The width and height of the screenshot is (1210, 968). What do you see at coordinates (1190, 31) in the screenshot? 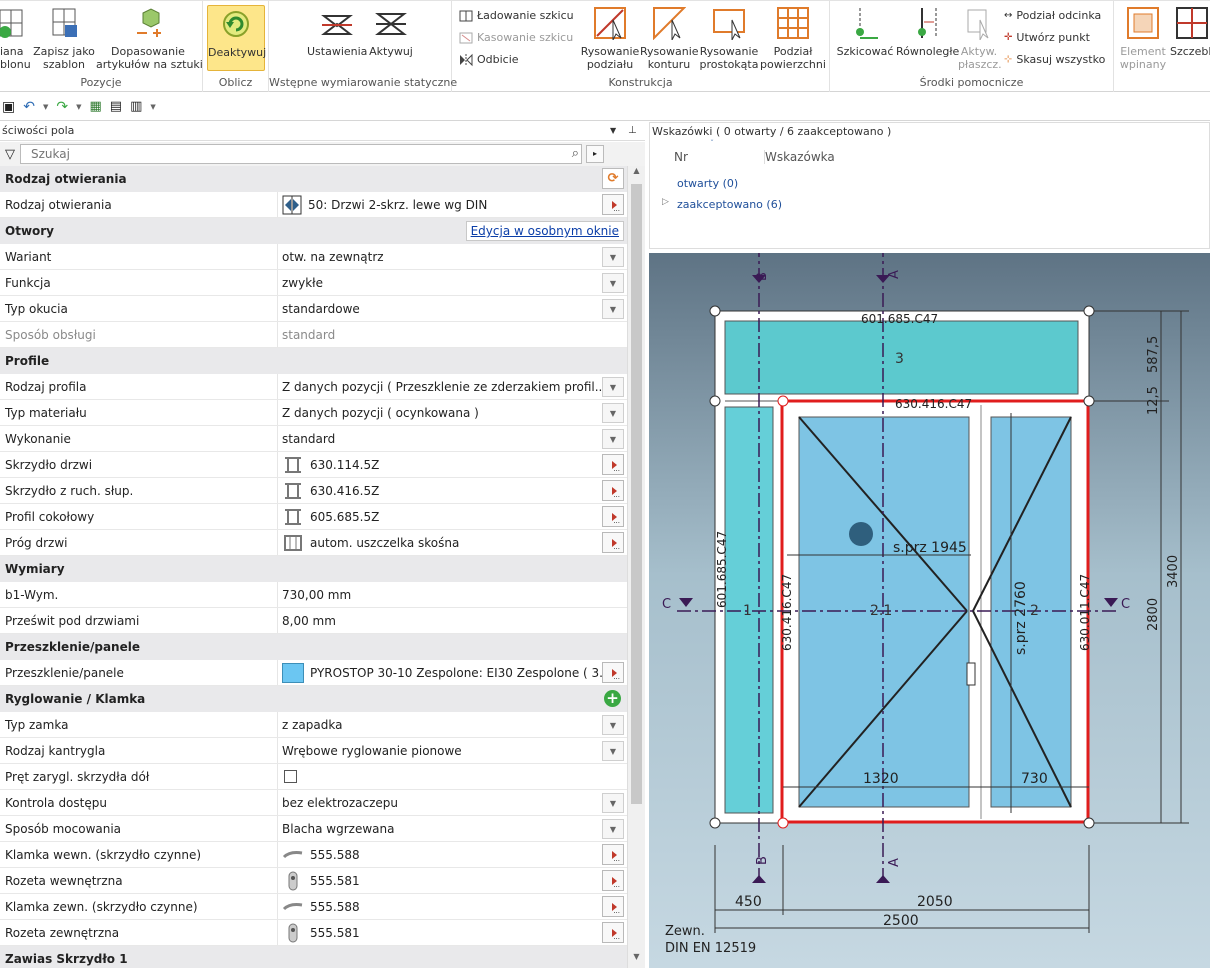
I see `transom-button: Szczebli` at bounding box center [1190, 31].